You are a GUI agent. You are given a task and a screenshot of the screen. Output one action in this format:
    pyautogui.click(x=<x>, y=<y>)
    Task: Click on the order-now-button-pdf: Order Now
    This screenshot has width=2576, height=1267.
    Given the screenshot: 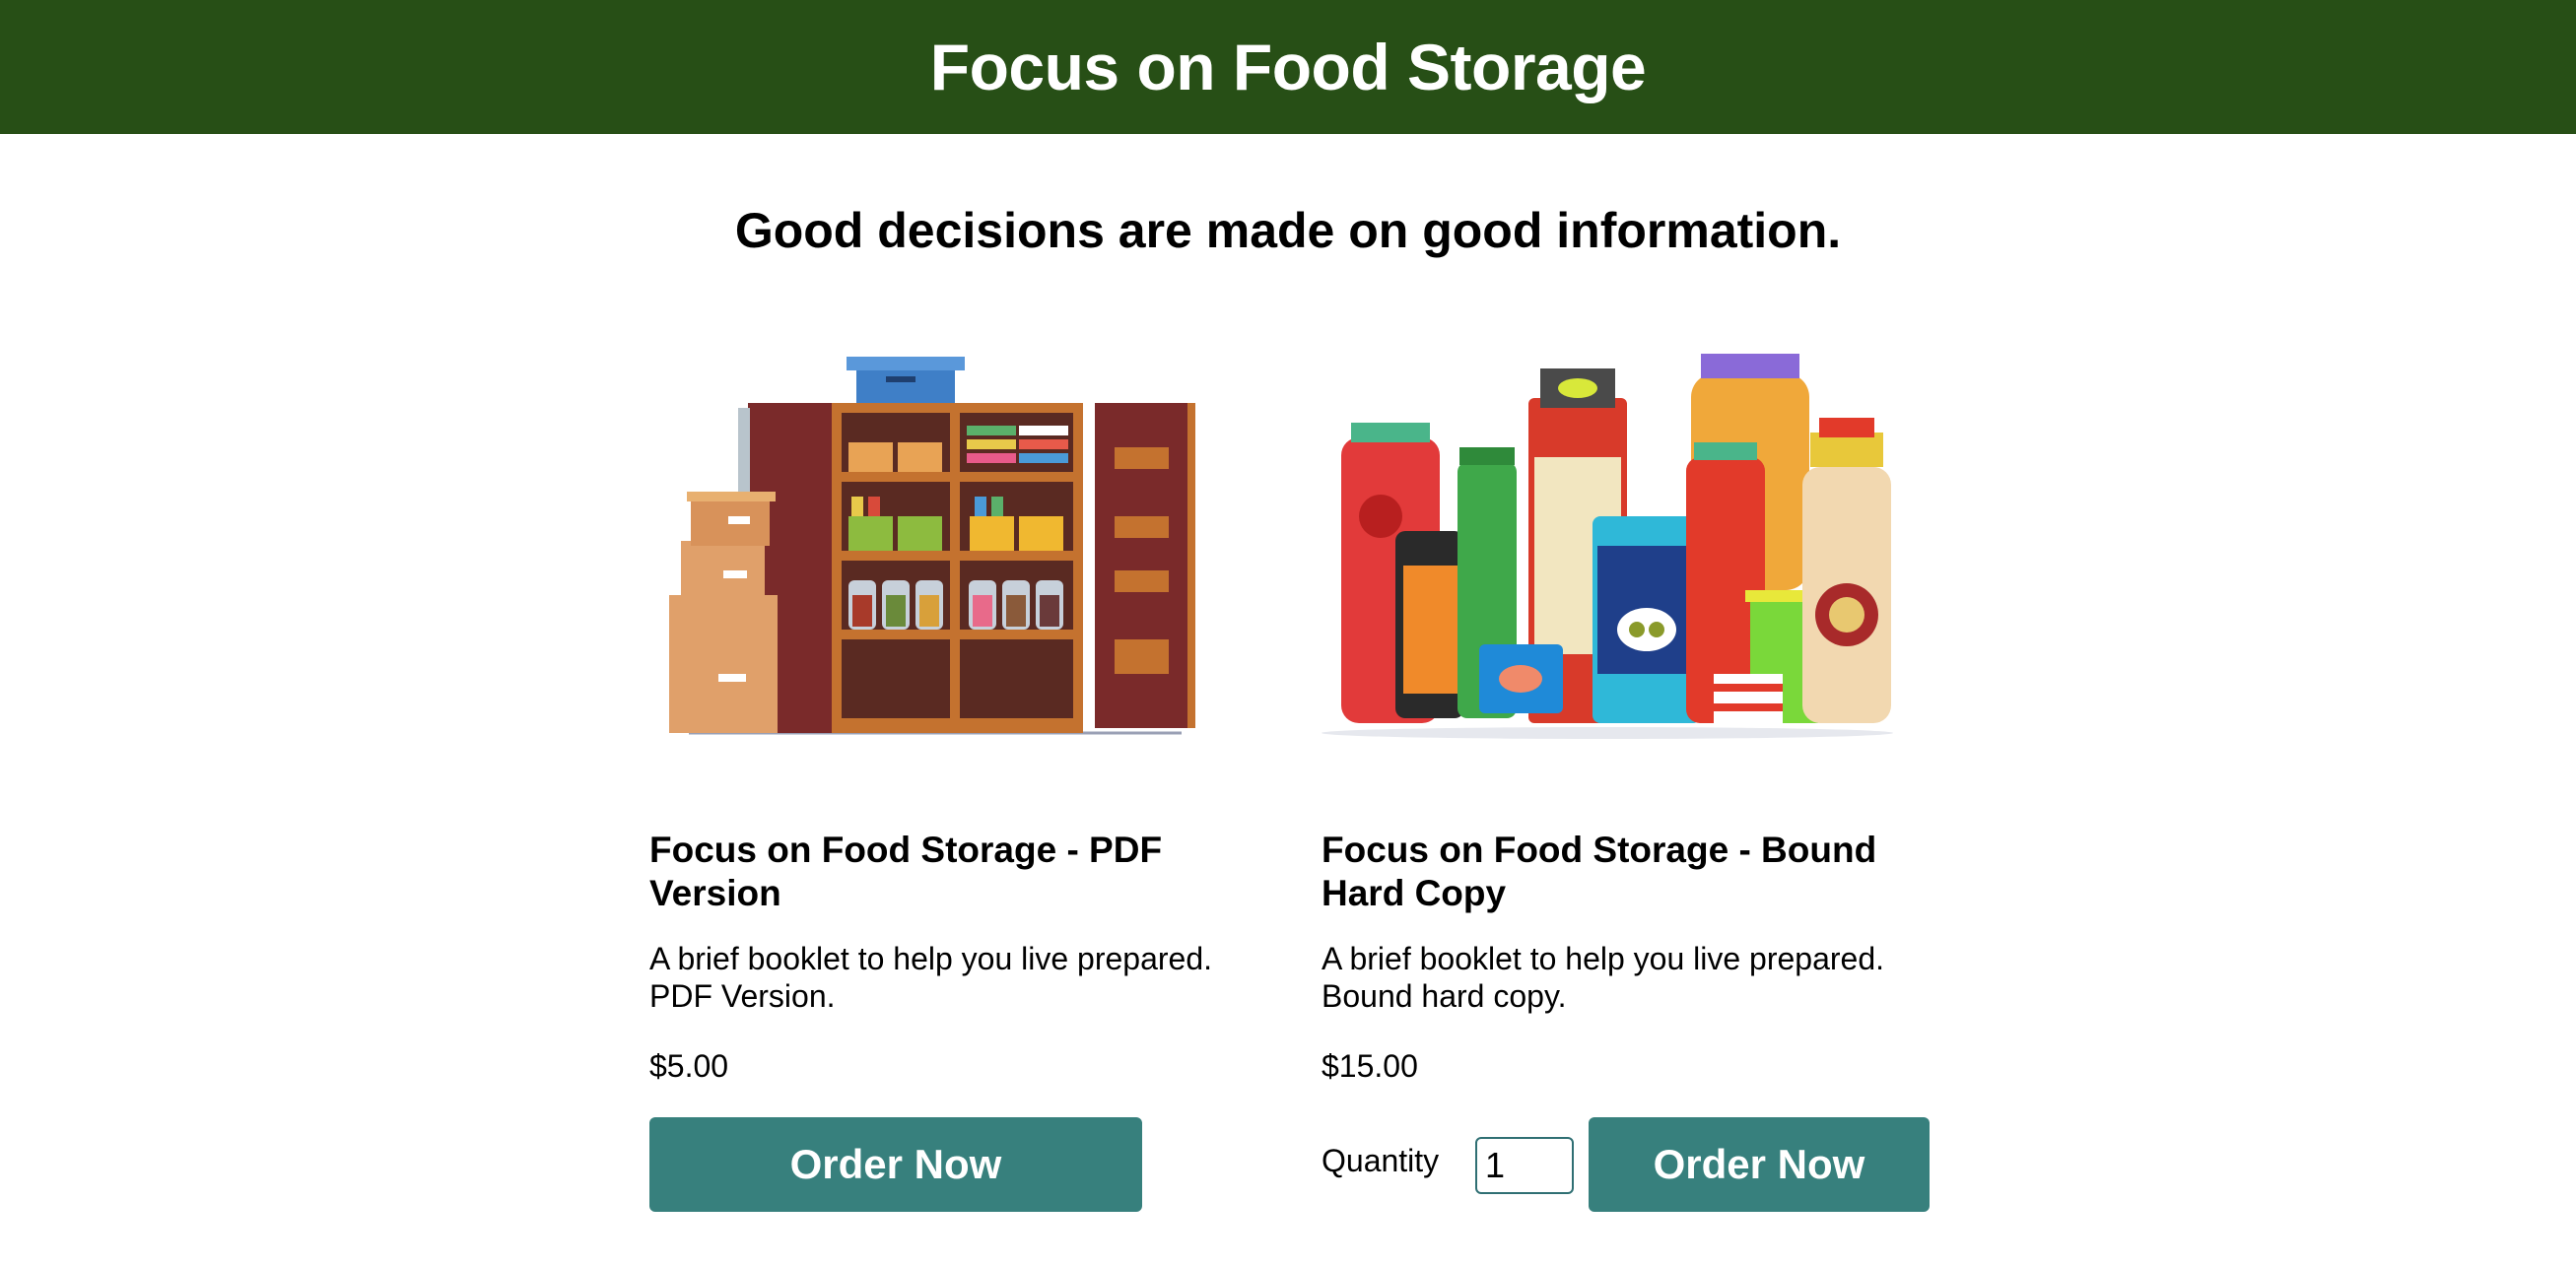 What is the action you would take?
    pyautogui.click(x=895, y=1165)
    